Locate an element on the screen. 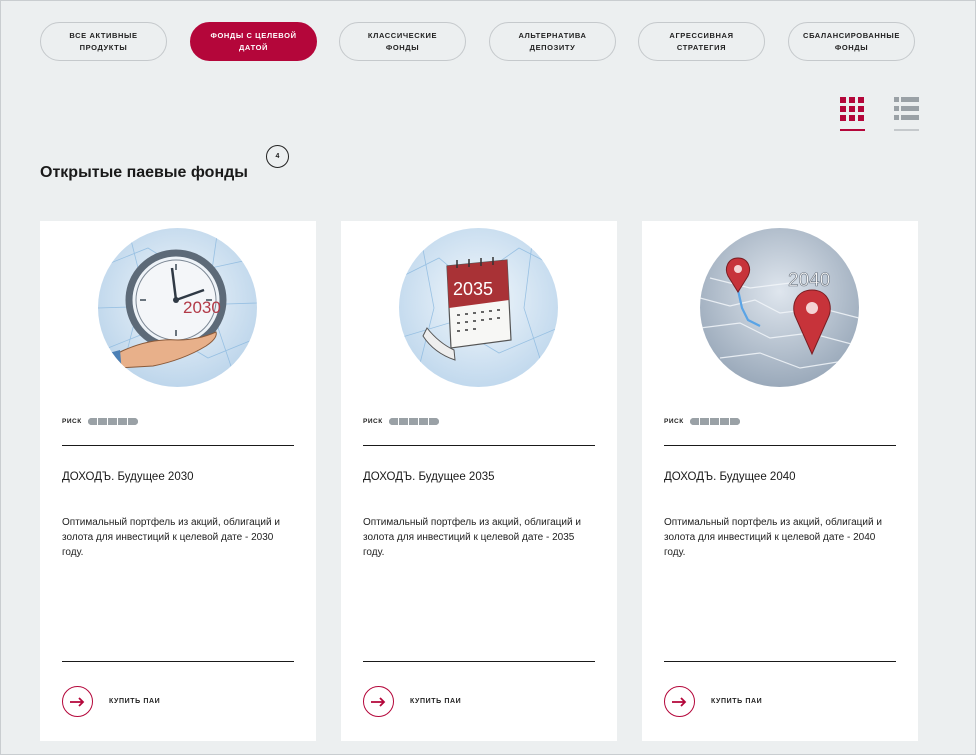  list-view-button is located at coordinates (906, 114).